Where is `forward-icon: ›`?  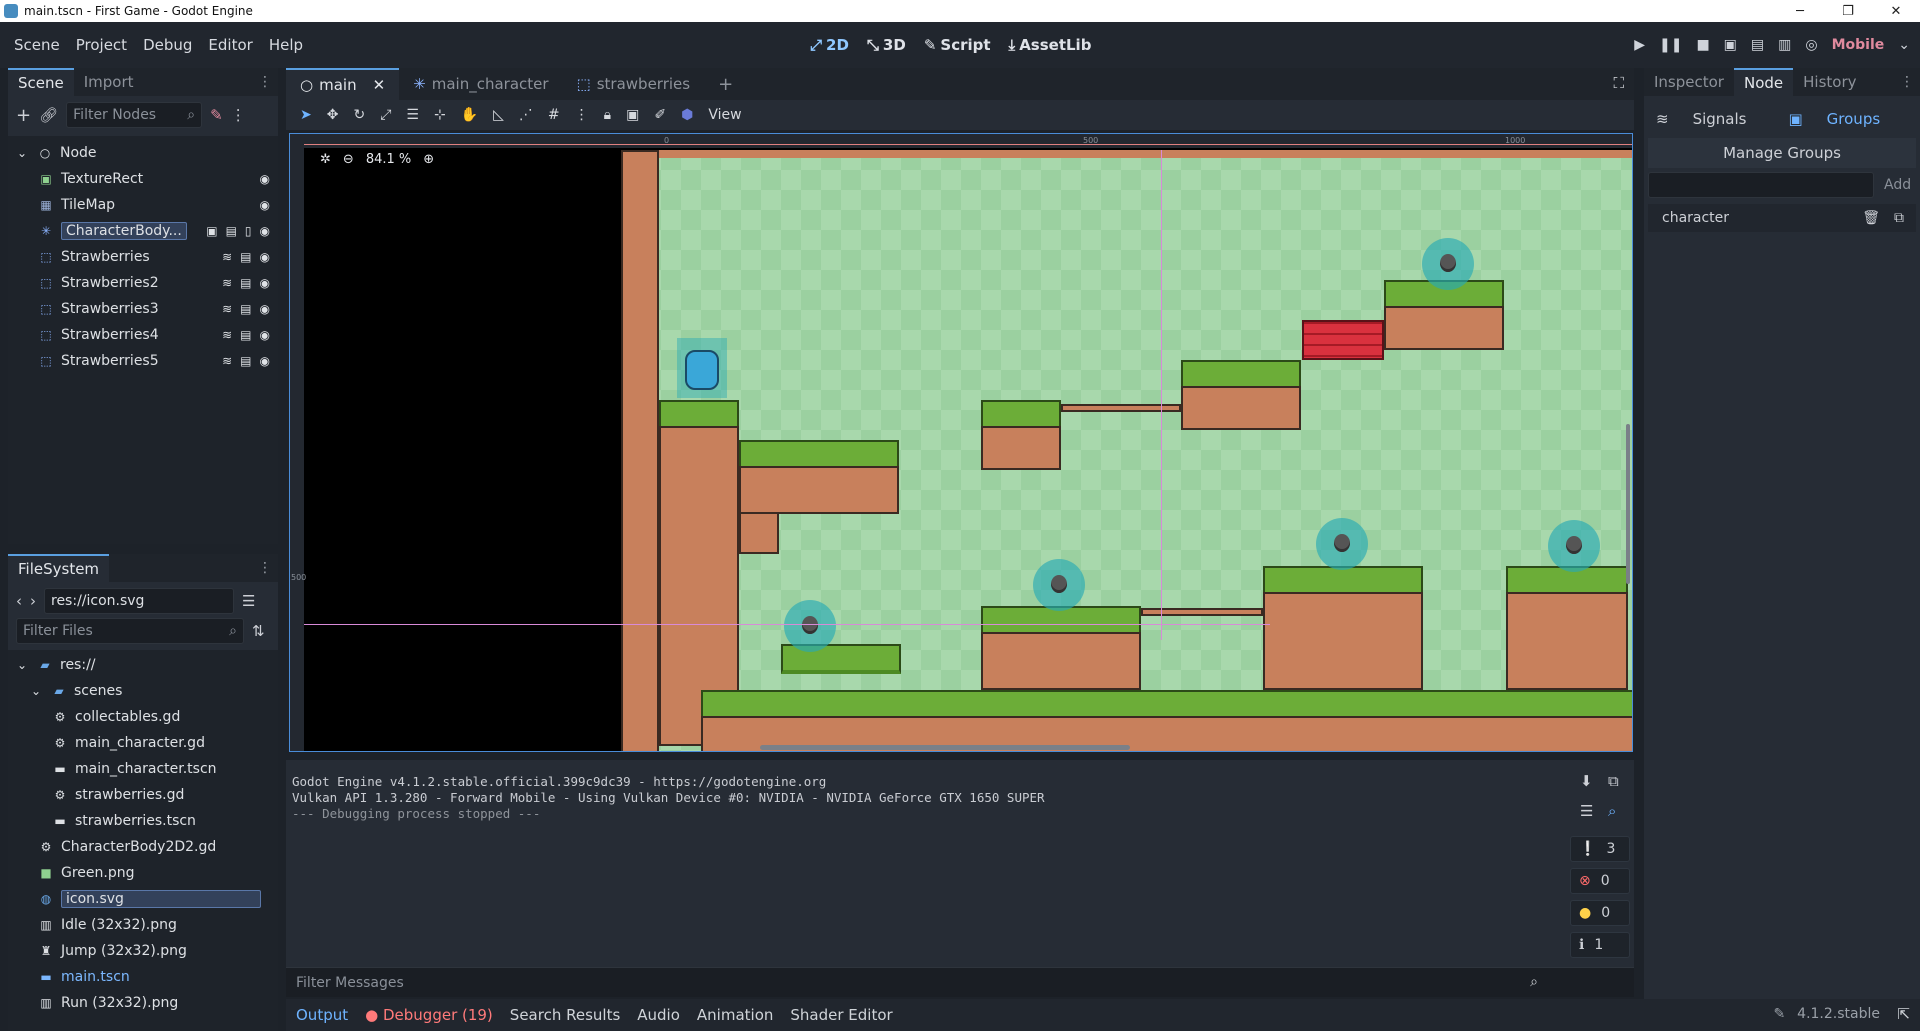
forward-icon: › is located at coordinates (33, 601).